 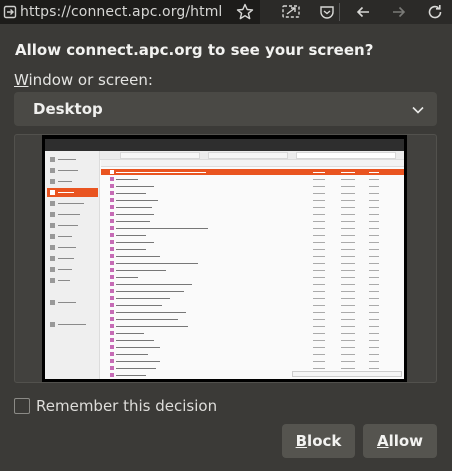 I want to click on allow-button: Allow, so click(x=400, y=441).